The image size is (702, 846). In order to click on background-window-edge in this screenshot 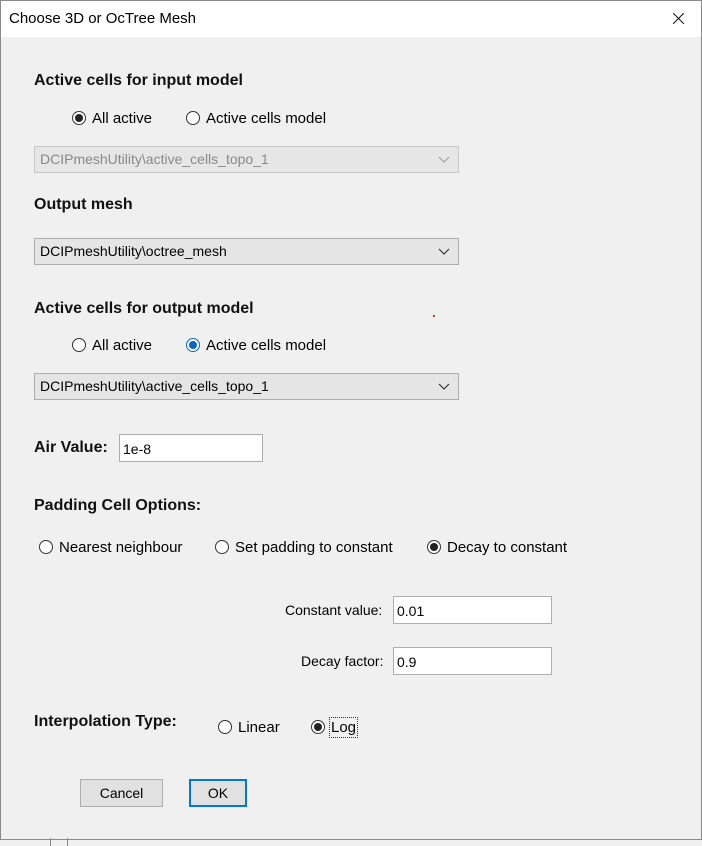, I will do `click(59, 842)`.